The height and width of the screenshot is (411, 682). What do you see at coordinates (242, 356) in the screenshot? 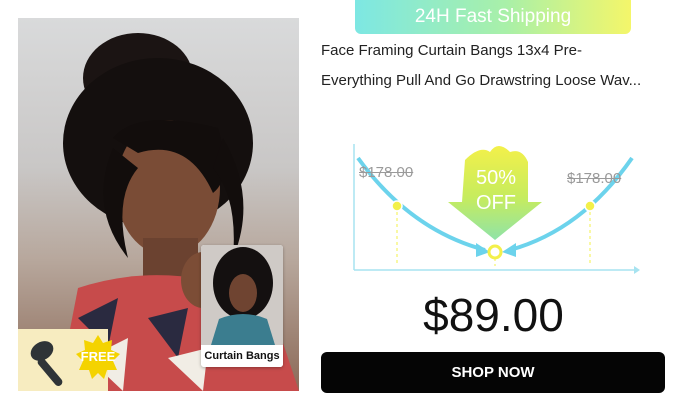
I see `inset-label: Curtain Bangs` at bounding box center [242, 356].